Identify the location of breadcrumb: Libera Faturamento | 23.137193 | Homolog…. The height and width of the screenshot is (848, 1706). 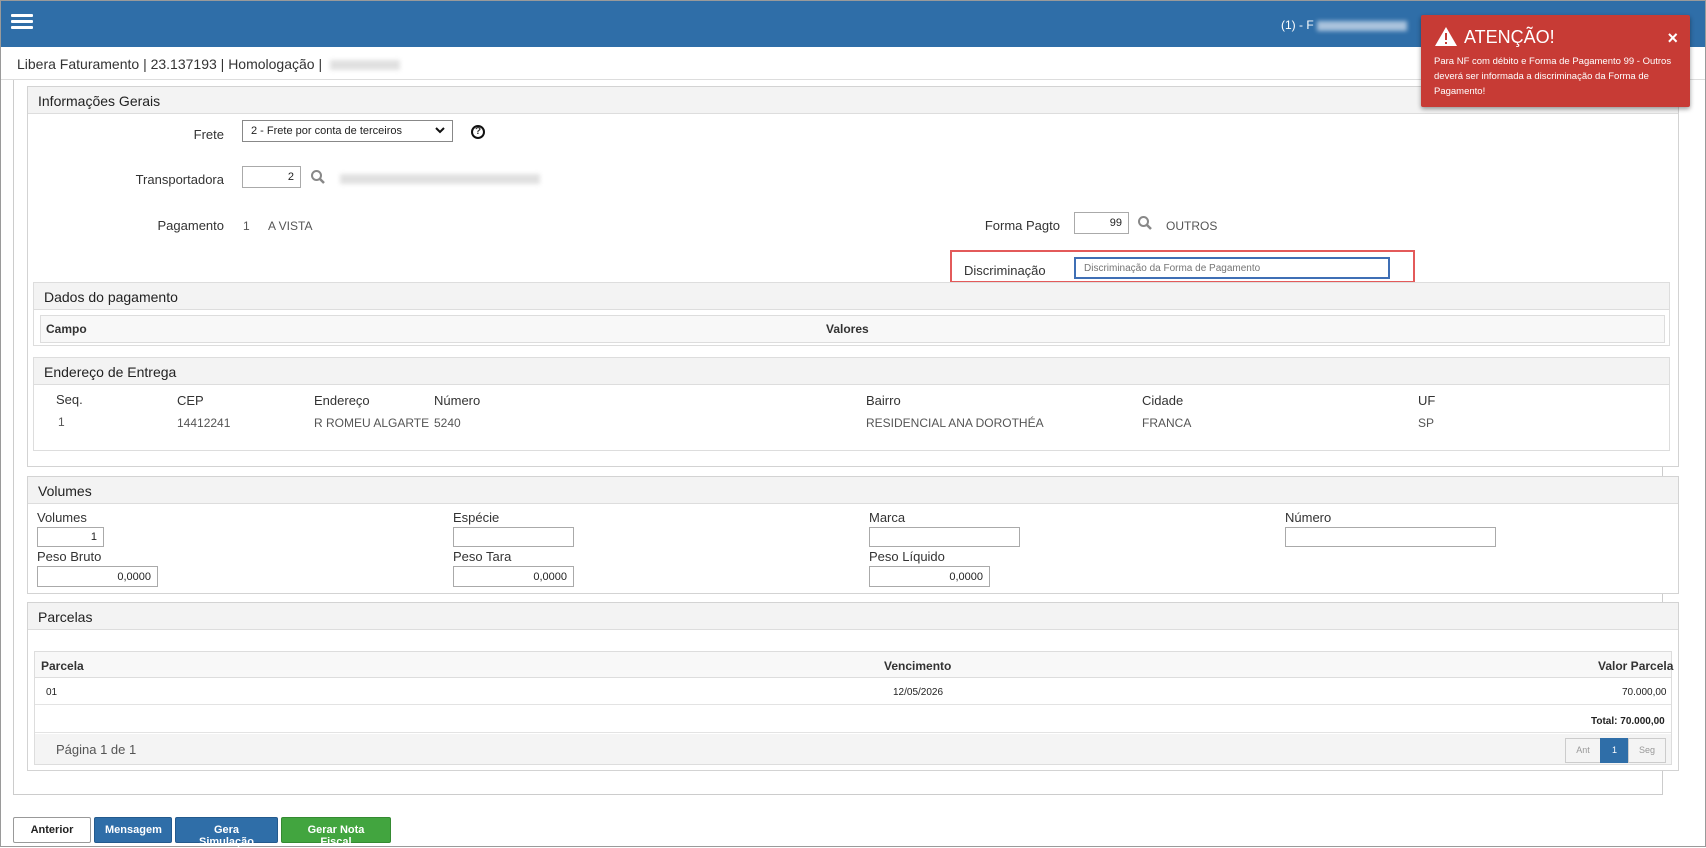
(208, 64).